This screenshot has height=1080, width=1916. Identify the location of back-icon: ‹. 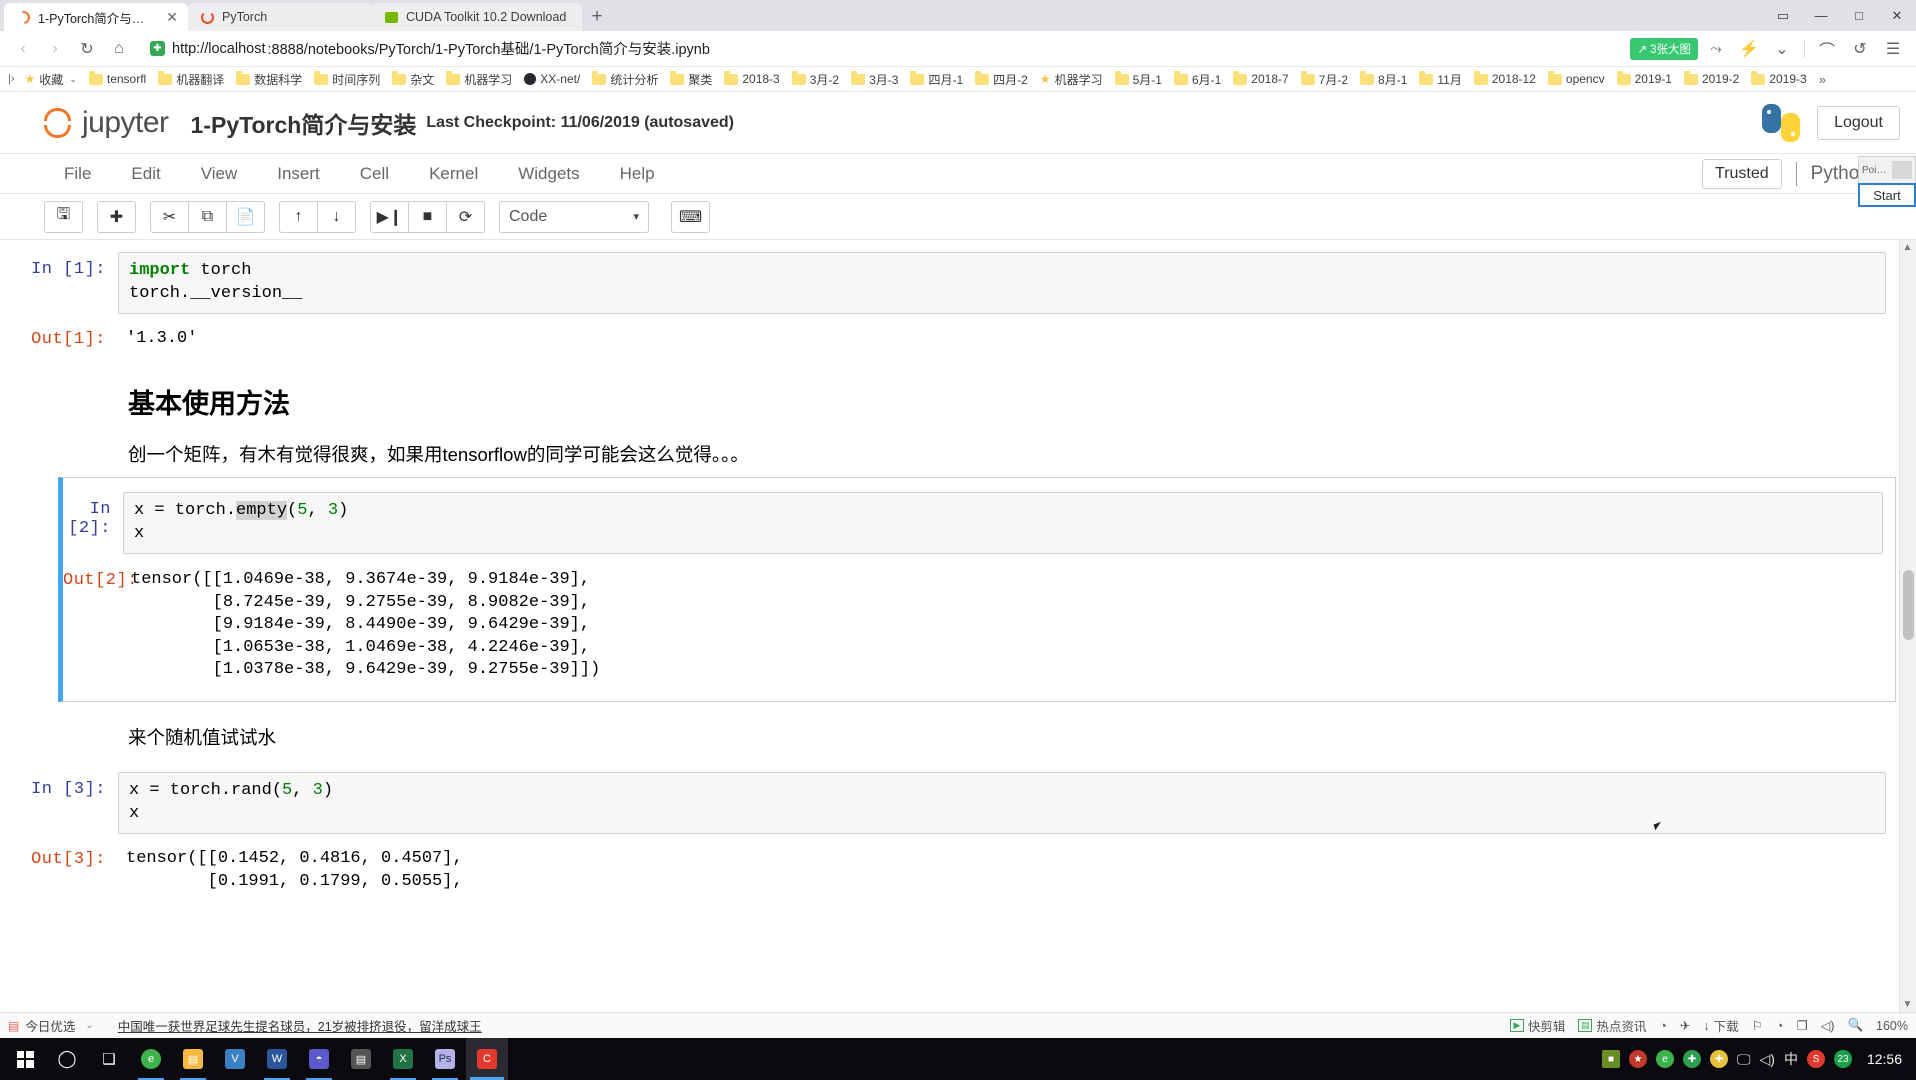
(23, 49).